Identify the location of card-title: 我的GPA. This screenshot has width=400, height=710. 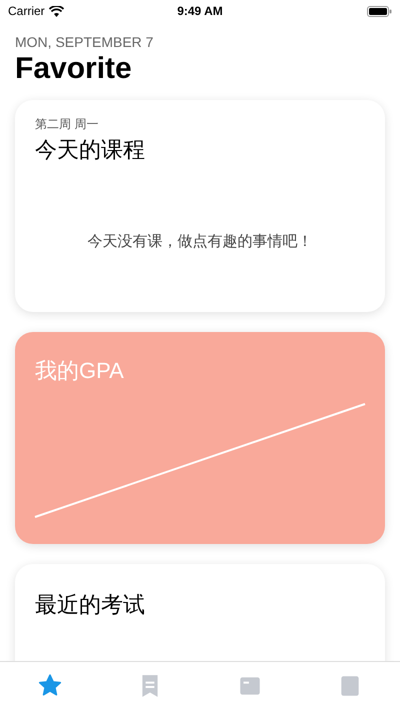
(79, 371).